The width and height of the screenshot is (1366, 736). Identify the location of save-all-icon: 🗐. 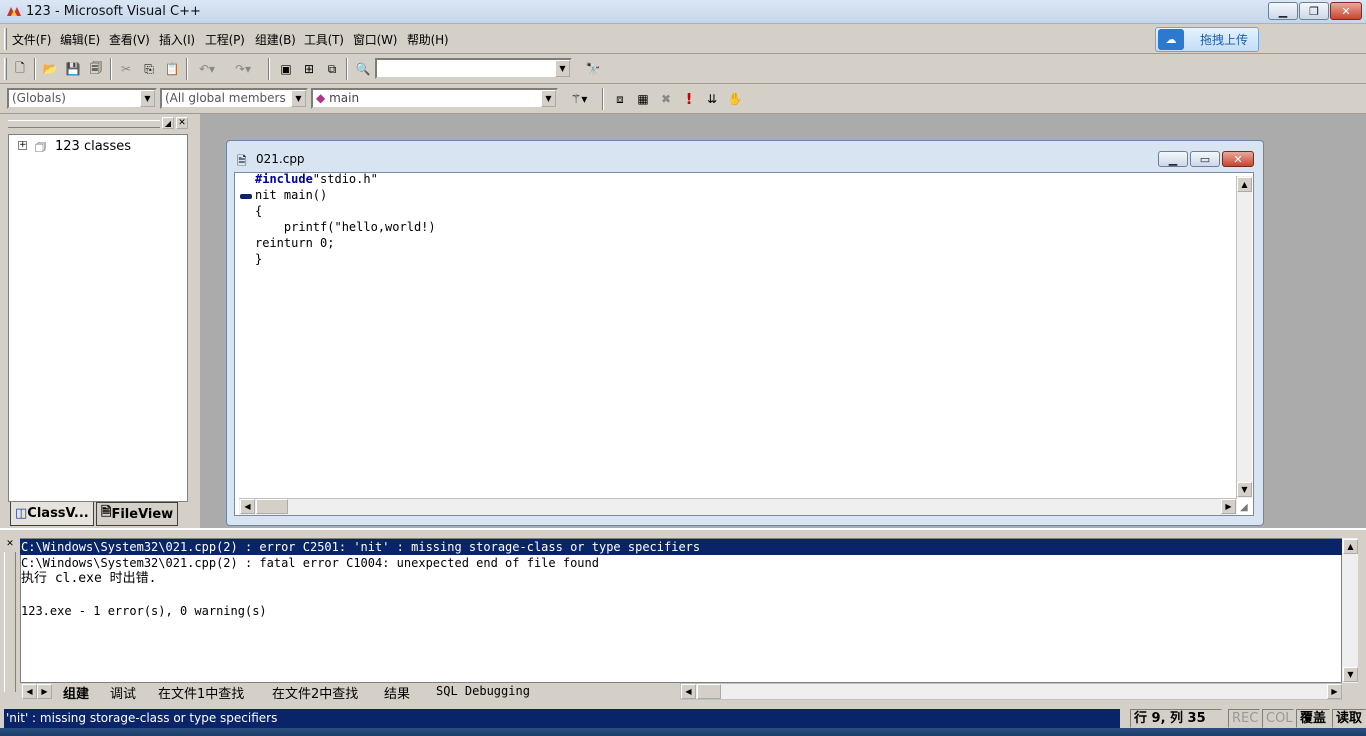
(96, 69).